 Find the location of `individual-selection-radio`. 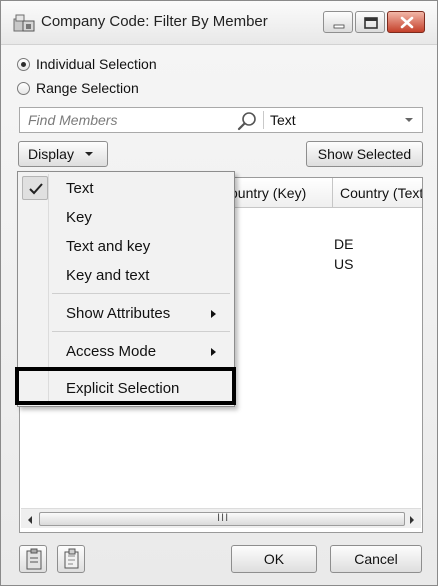

individual-selection-radio is located at coordinates (23, 64).